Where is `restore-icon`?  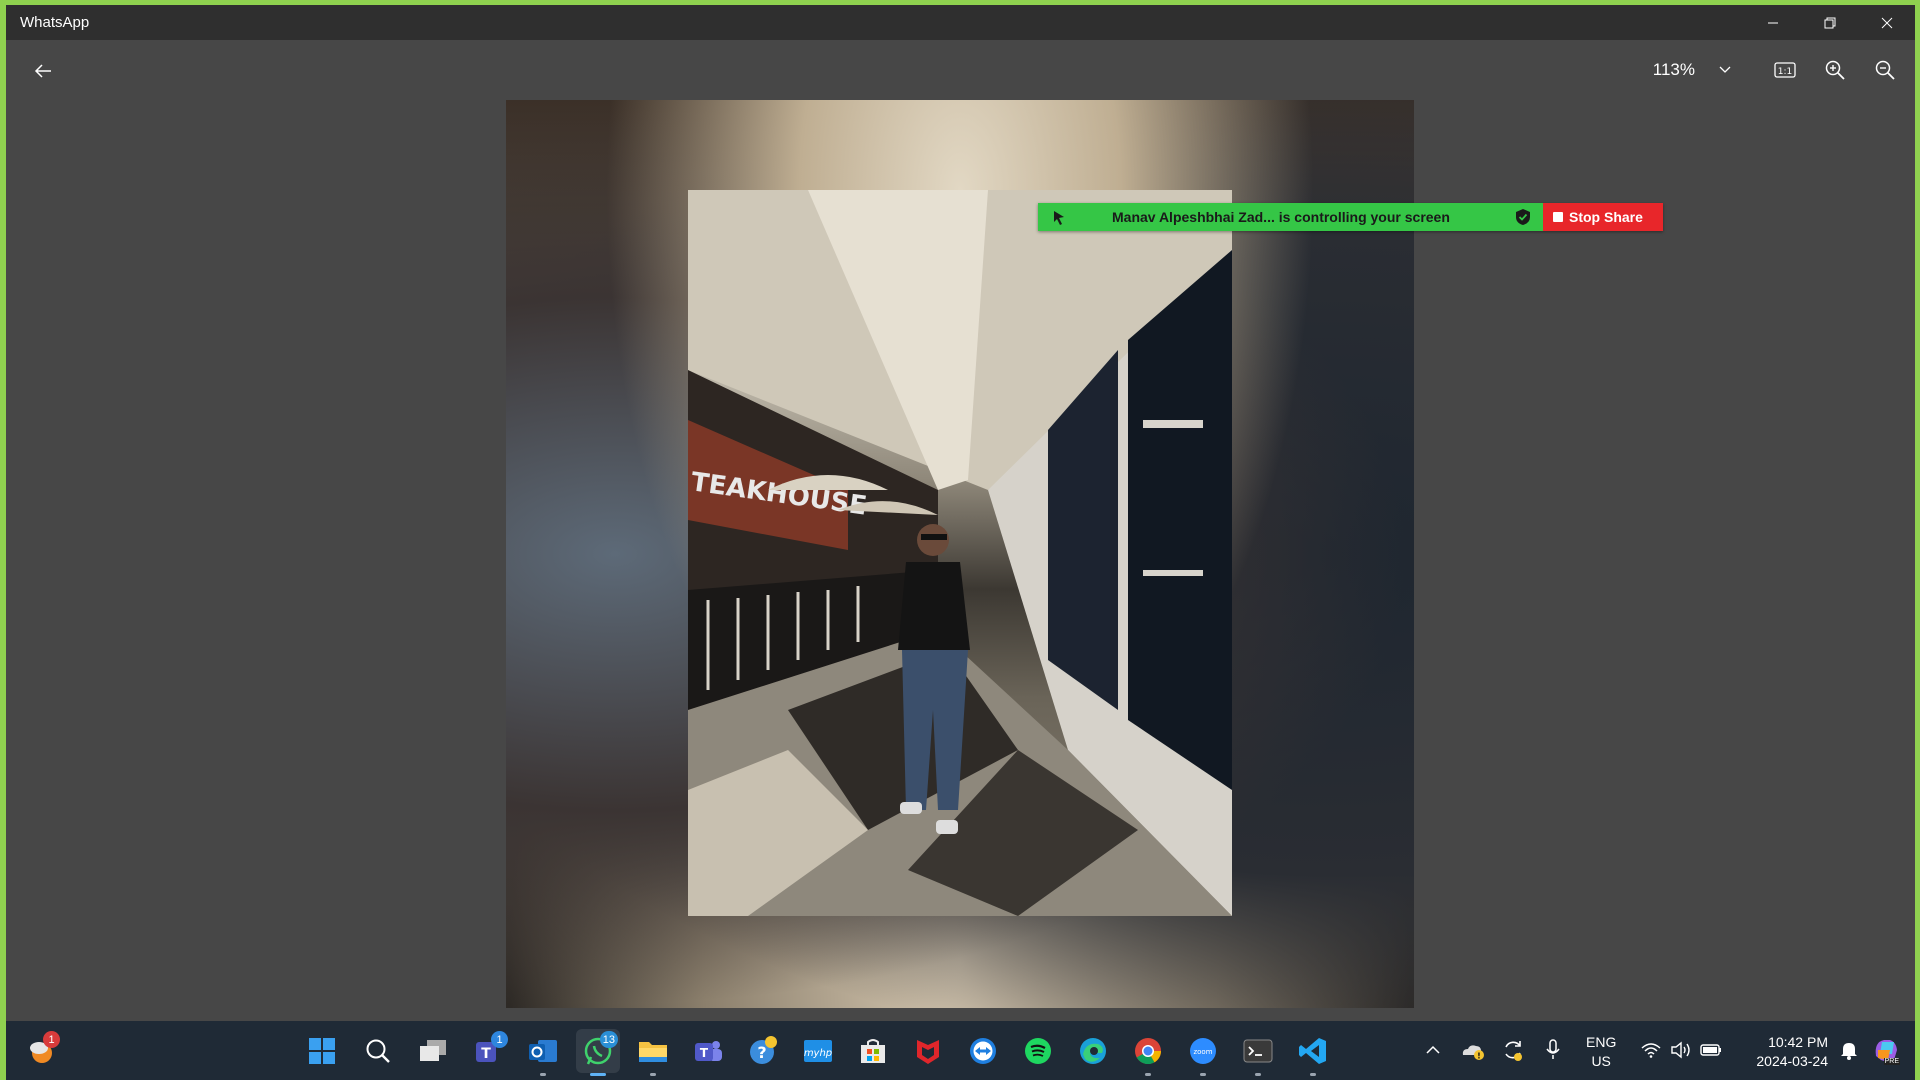 restore-icon is located at coordinates (1829, 22).